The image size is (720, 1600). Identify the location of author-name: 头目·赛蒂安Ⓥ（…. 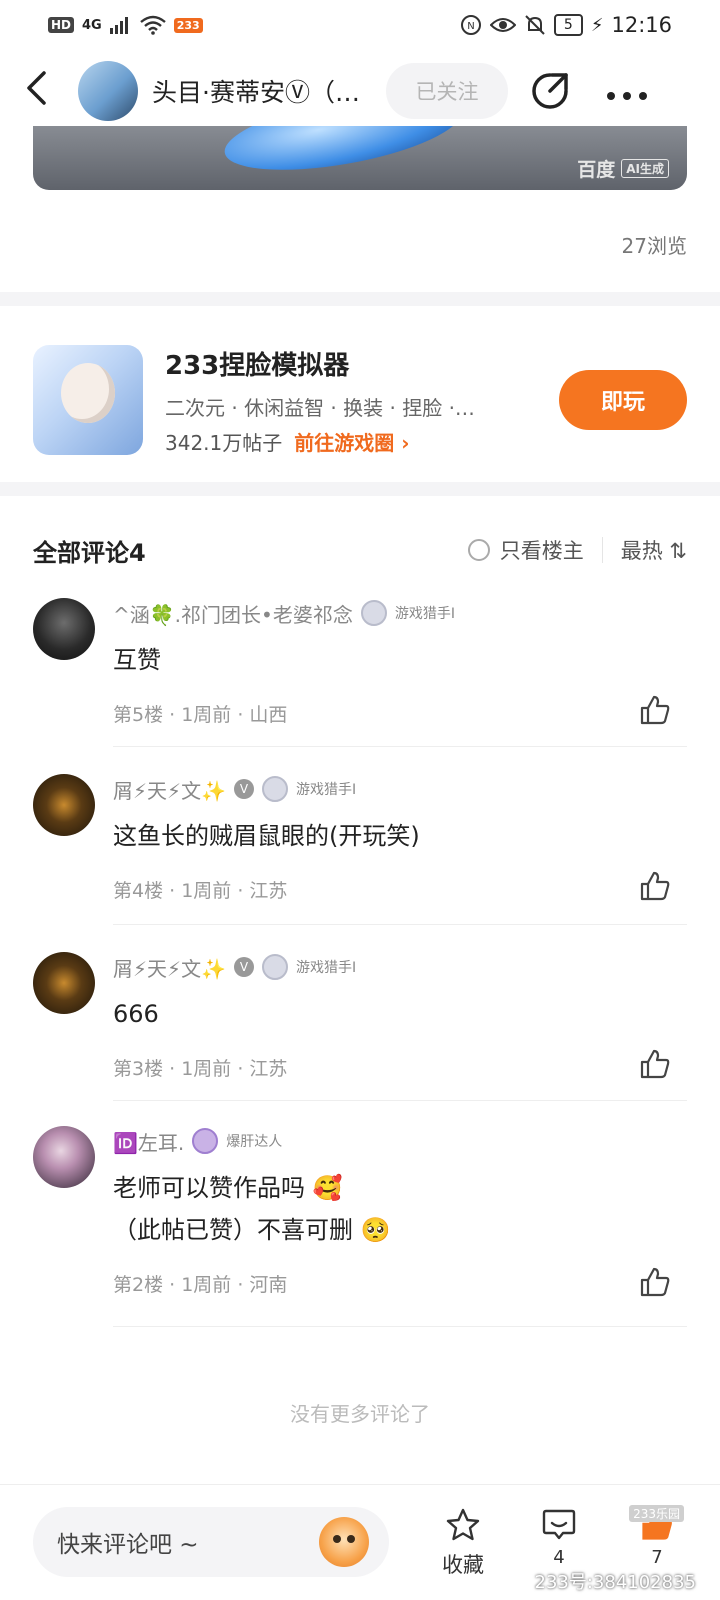
(263, 91).